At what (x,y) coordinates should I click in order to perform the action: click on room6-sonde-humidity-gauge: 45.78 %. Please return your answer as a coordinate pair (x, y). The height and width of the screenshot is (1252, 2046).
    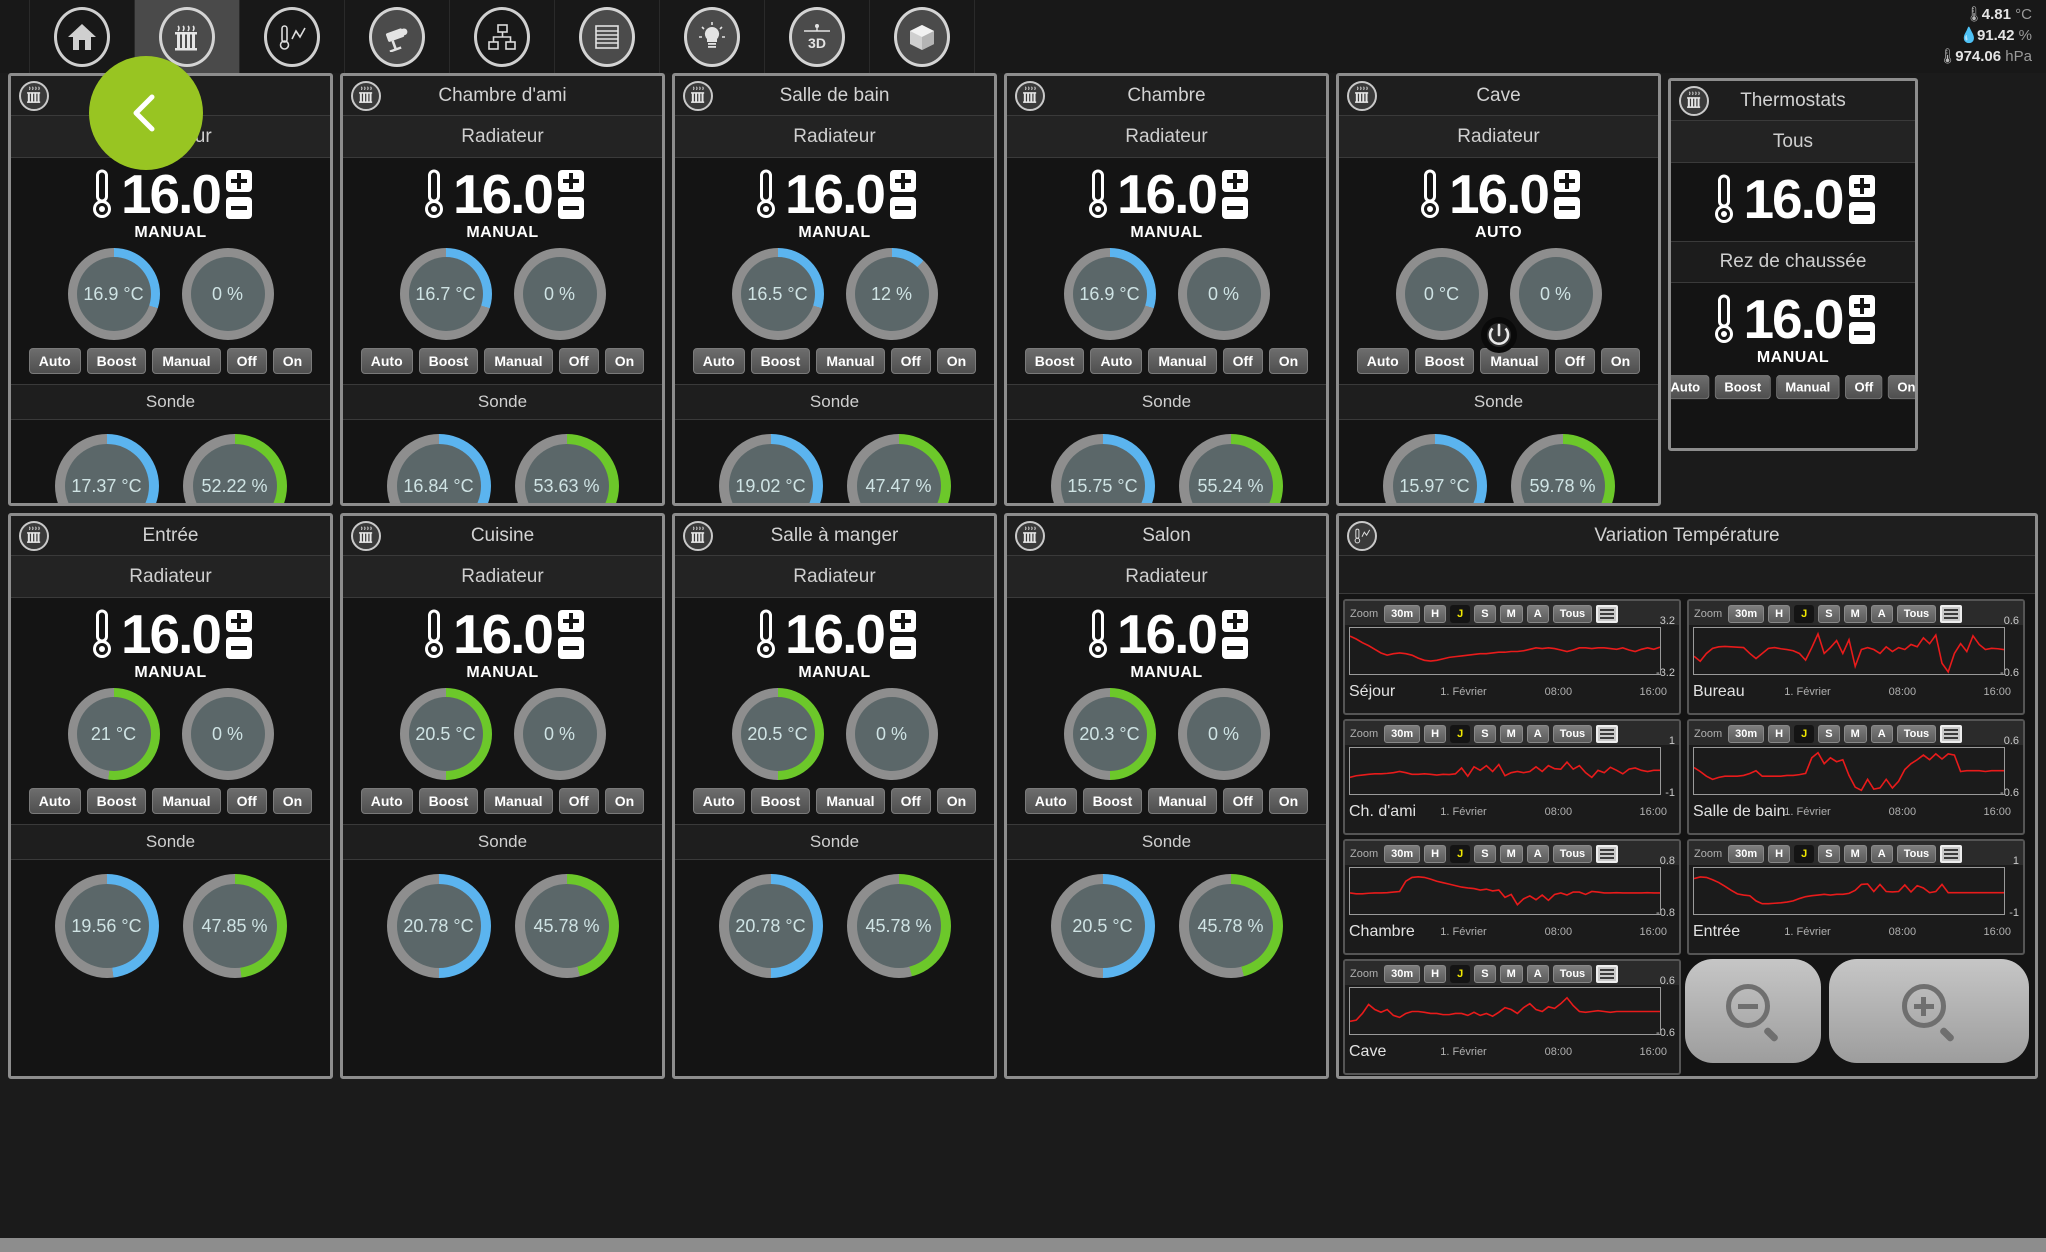
    Looking at the image, I should click on (566, 926).